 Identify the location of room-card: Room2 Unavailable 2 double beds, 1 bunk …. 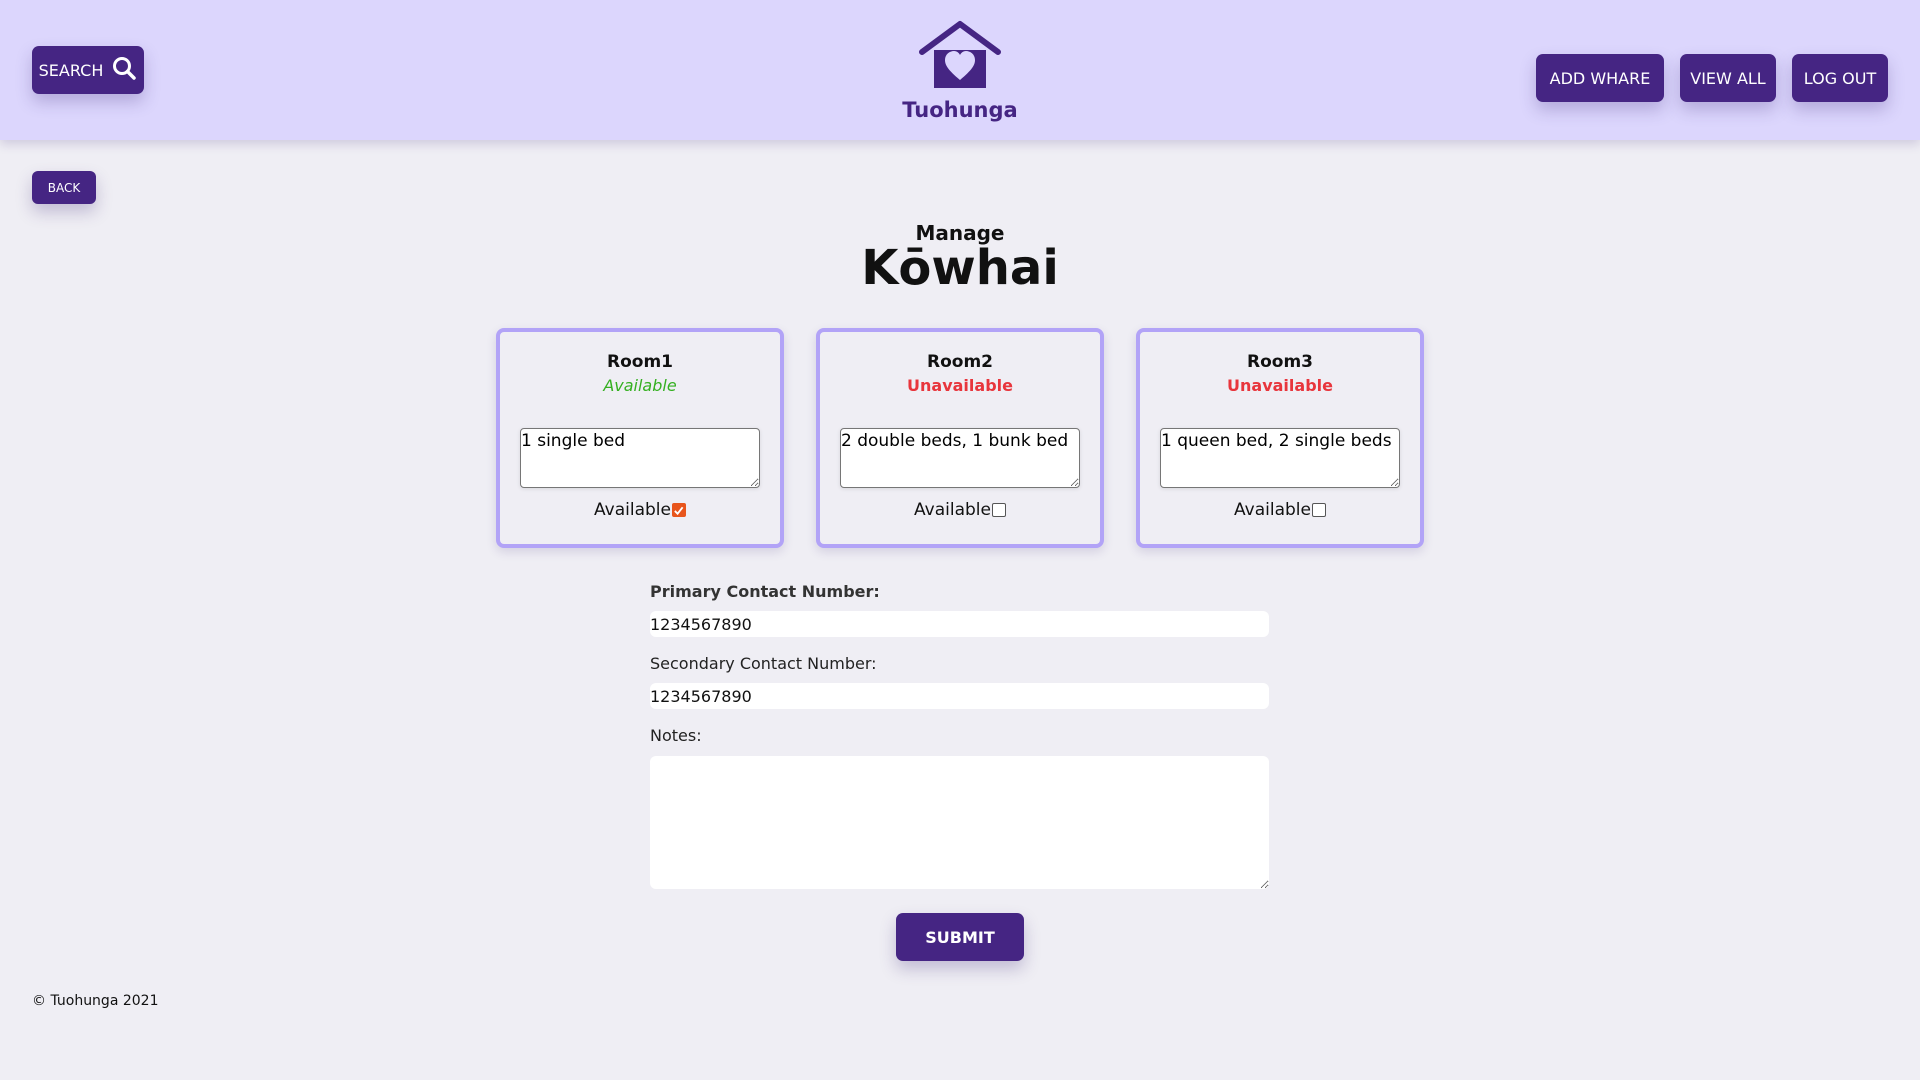
(960, 438).